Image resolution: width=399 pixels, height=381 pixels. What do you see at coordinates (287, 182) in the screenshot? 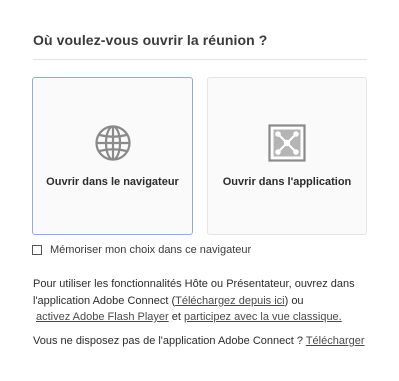
I see `open-in-application-label: Ouvrir dans l'application` at bounding box center [287, 182].